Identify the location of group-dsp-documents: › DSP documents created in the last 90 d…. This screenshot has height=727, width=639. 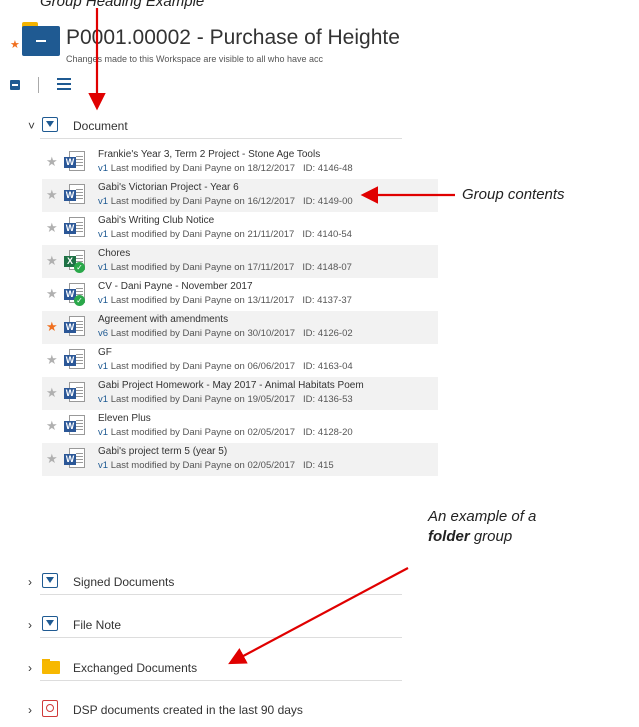
(202, 712).